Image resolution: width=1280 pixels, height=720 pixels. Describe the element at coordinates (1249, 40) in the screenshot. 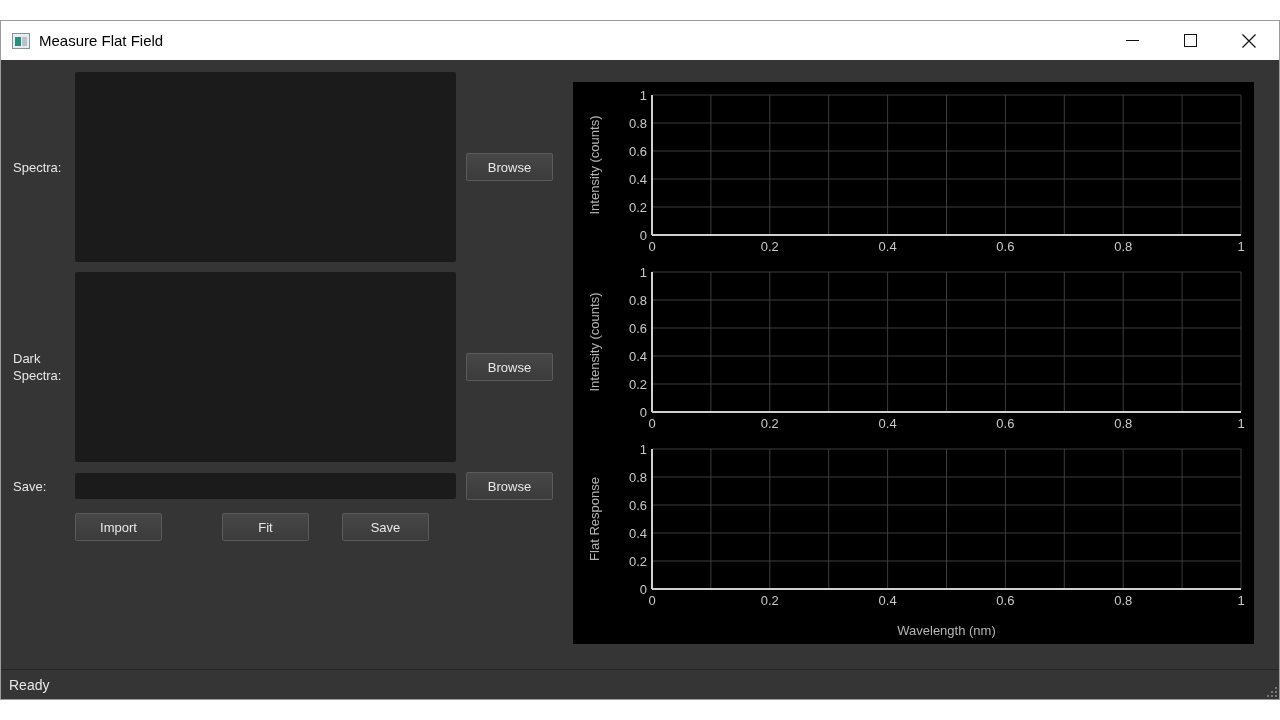

I see `close-icon` at that location.